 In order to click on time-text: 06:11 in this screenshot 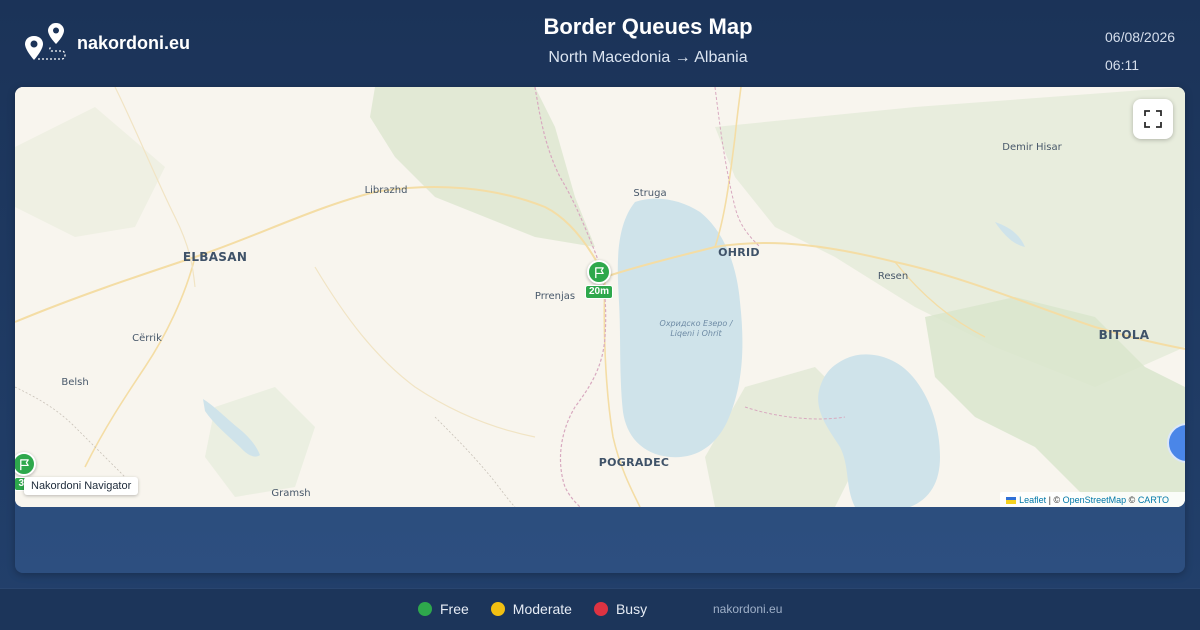, I will do `click(1122, 65)`.